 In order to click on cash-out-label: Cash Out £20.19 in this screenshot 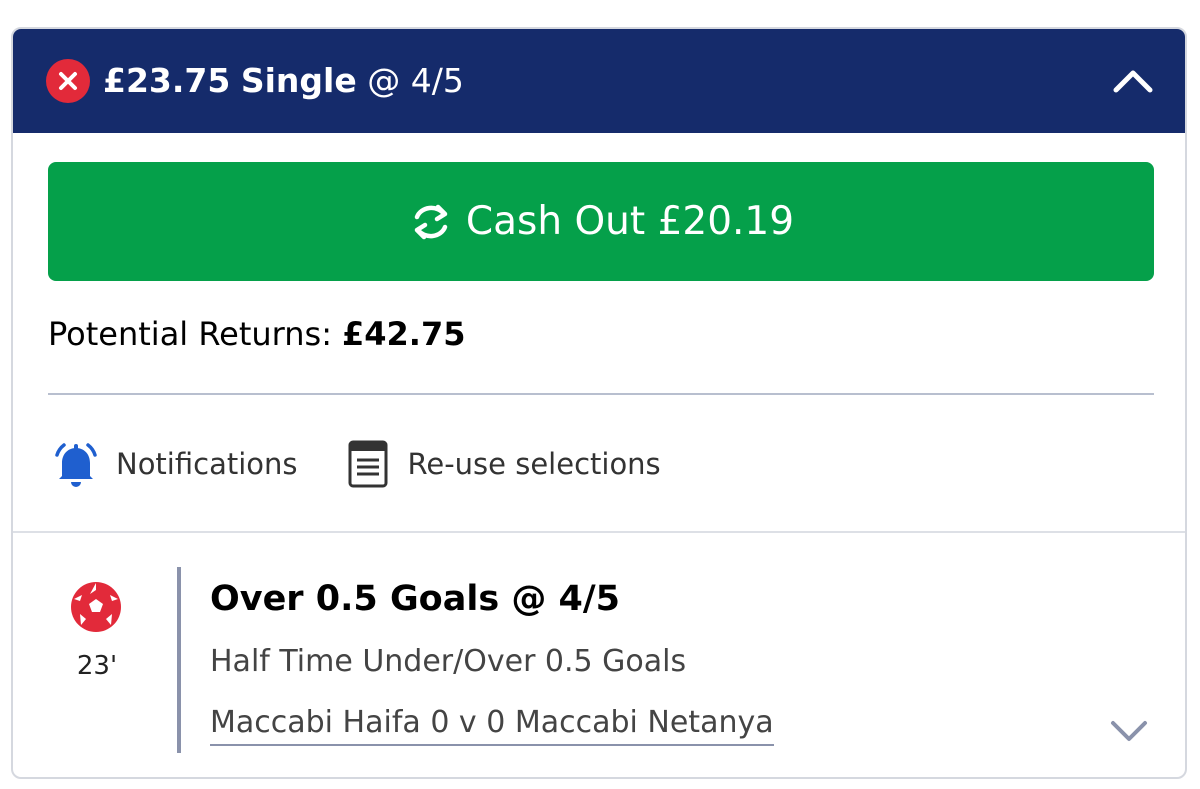, I will do `click(630, 221)`.